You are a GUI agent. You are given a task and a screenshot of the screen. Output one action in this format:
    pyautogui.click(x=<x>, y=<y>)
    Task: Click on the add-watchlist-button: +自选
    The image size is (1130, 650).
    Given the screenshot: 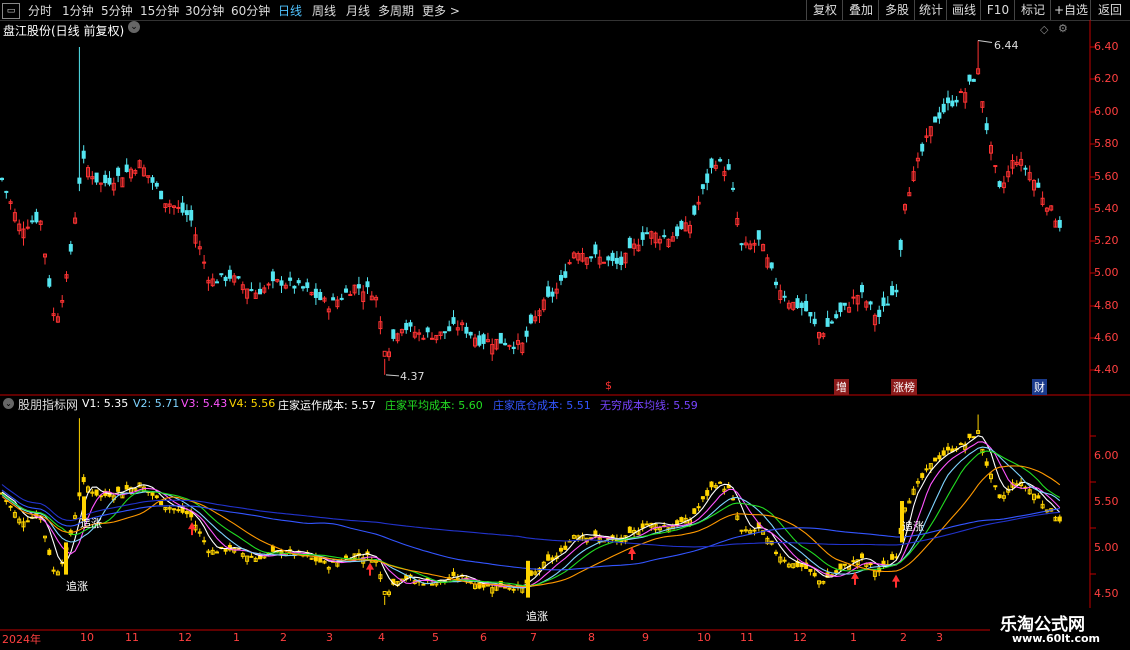 What is the action you would take?
    pyautogui.click(x=1070, y=10)
    